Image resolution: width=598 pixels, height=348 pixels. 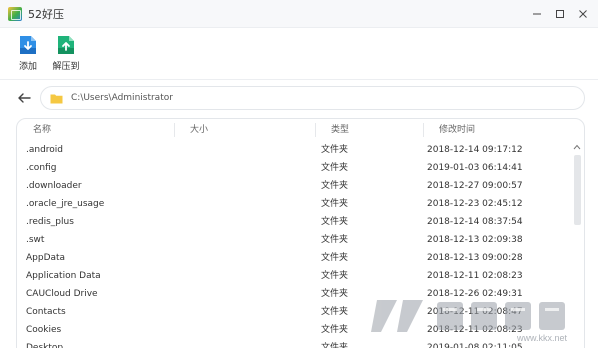 I want to click on back-arrow-icon, so click(x=24, y=98).